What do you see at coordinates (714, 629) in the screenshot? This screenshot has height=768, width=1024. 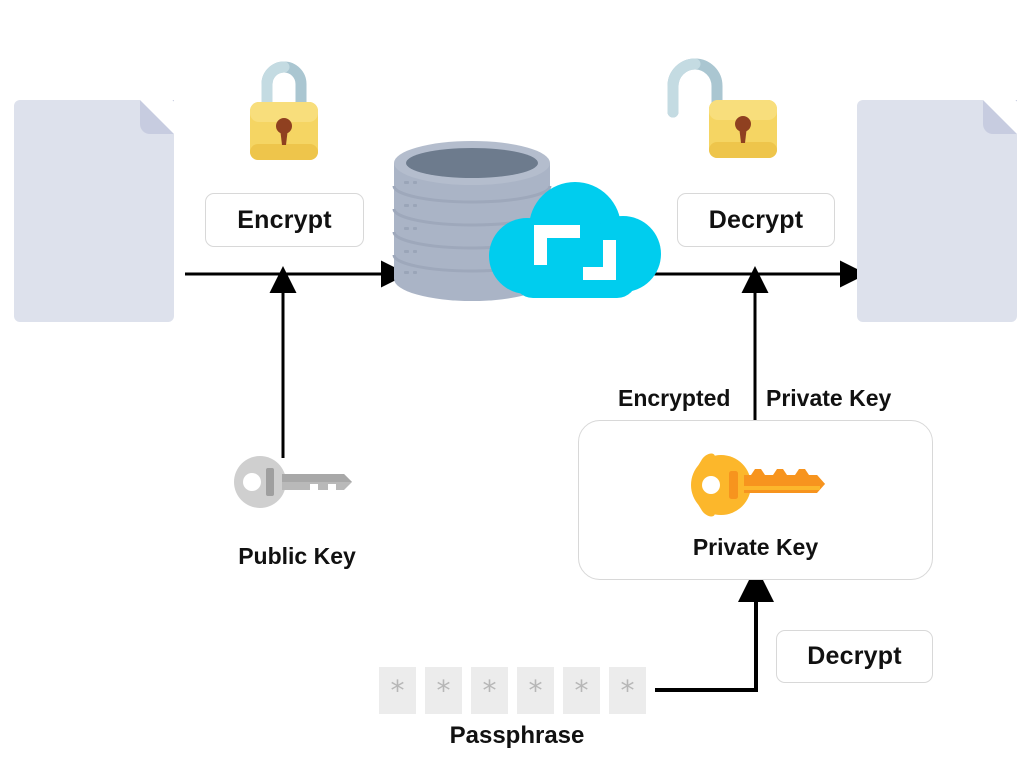 I see `arrow-passphrase-to-private-key` at bounding box center [714, 629].